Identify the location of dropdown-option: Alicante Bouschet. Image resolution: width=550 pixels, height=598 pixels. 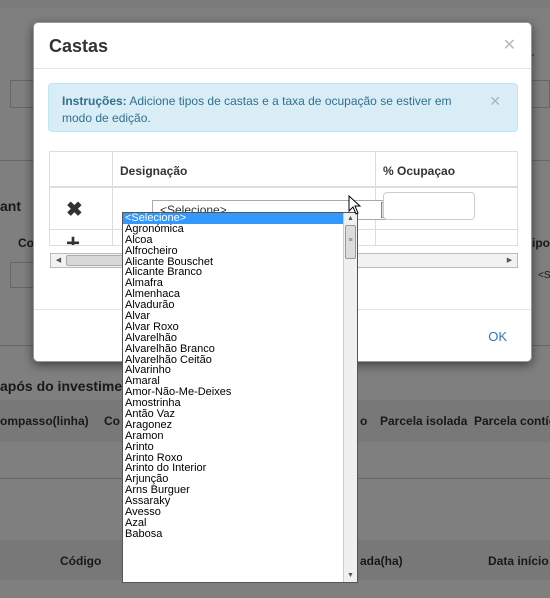
(233, 262).